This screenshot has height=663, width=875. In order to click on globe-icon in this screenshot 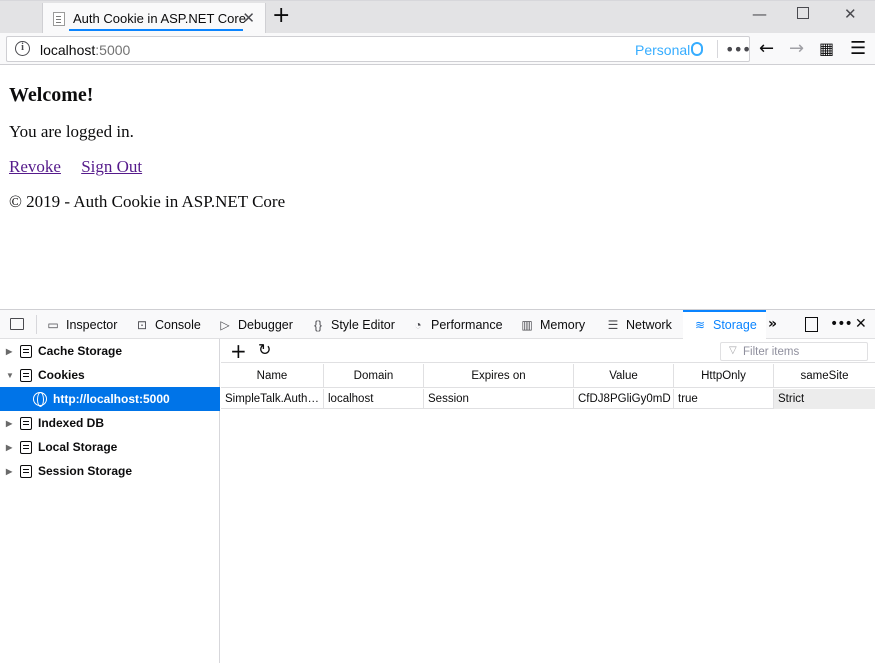, I will do `click(40, 399)`.